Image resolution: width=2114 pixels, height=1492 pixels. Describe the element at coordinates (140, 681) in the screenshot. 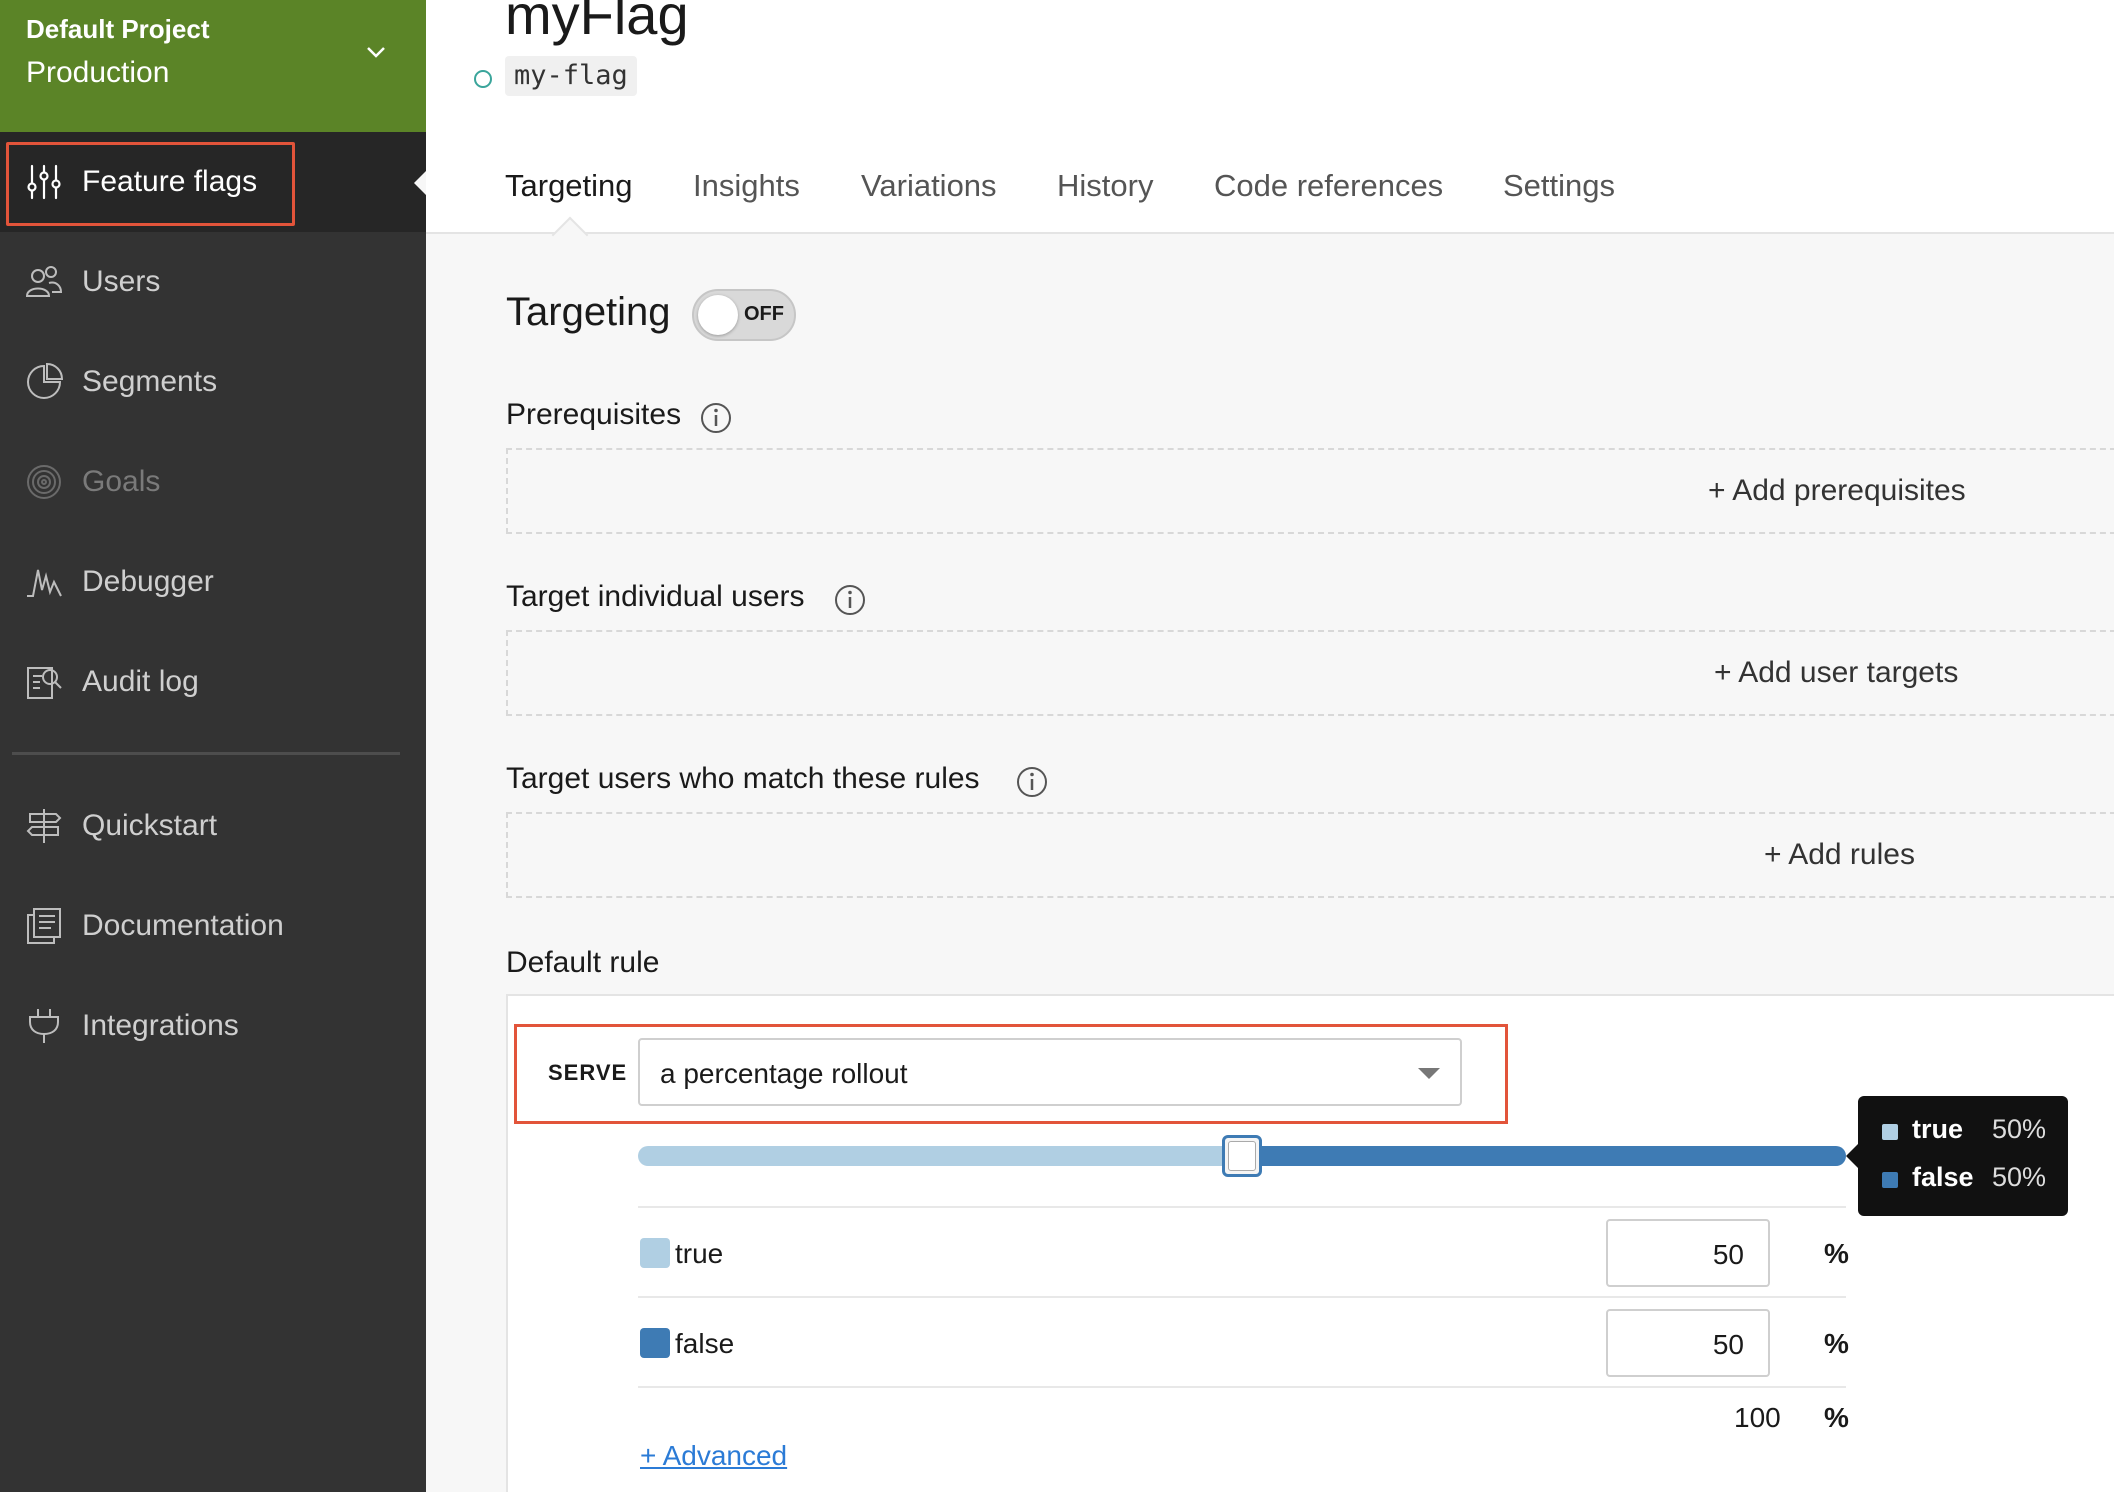

I see `sidebar-item-label: Audit log` at that location.